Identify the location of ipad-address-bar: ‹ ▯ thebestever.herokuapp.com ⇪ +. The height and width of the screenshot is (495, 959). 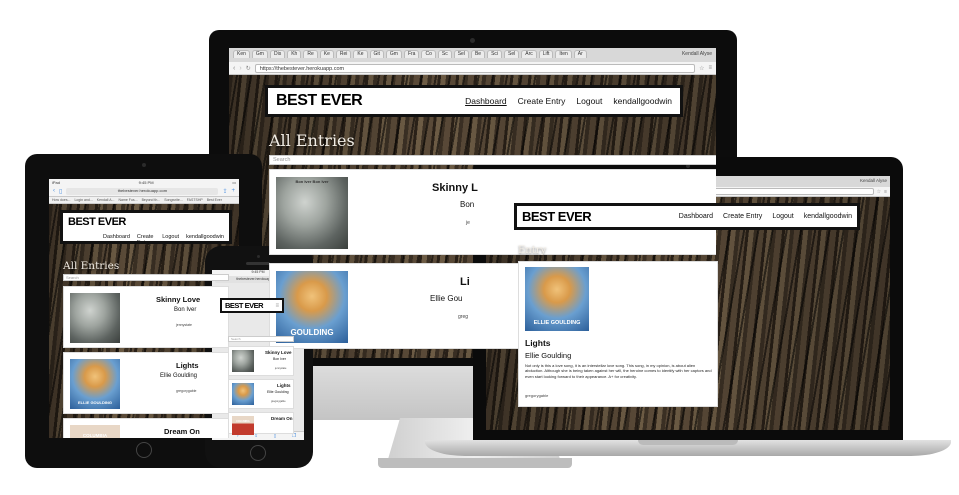
(144, 191).